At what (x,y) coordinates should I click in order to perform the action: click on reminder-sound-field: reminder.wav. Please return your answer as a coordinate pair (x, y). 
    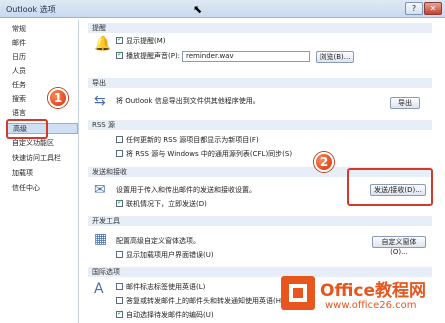
    Looking at the image, I should click on (246, 56).